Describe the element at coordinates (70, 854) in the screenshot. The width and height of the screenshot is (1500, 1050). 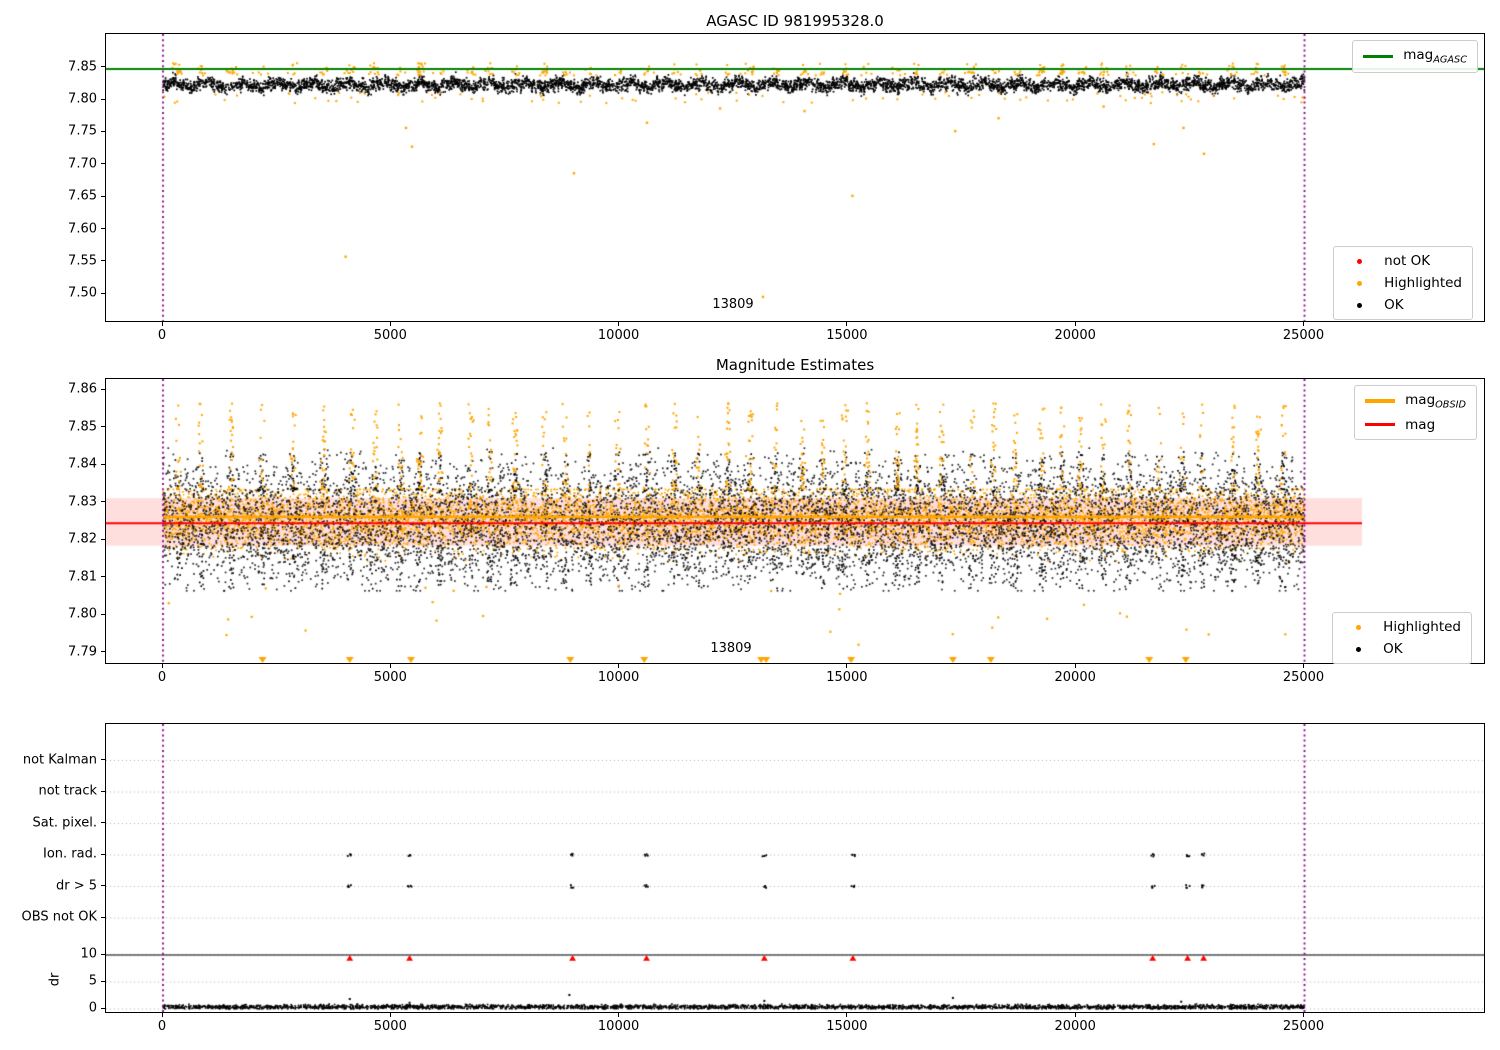
I see `flag-category-label: Ion. rad.` at that location.